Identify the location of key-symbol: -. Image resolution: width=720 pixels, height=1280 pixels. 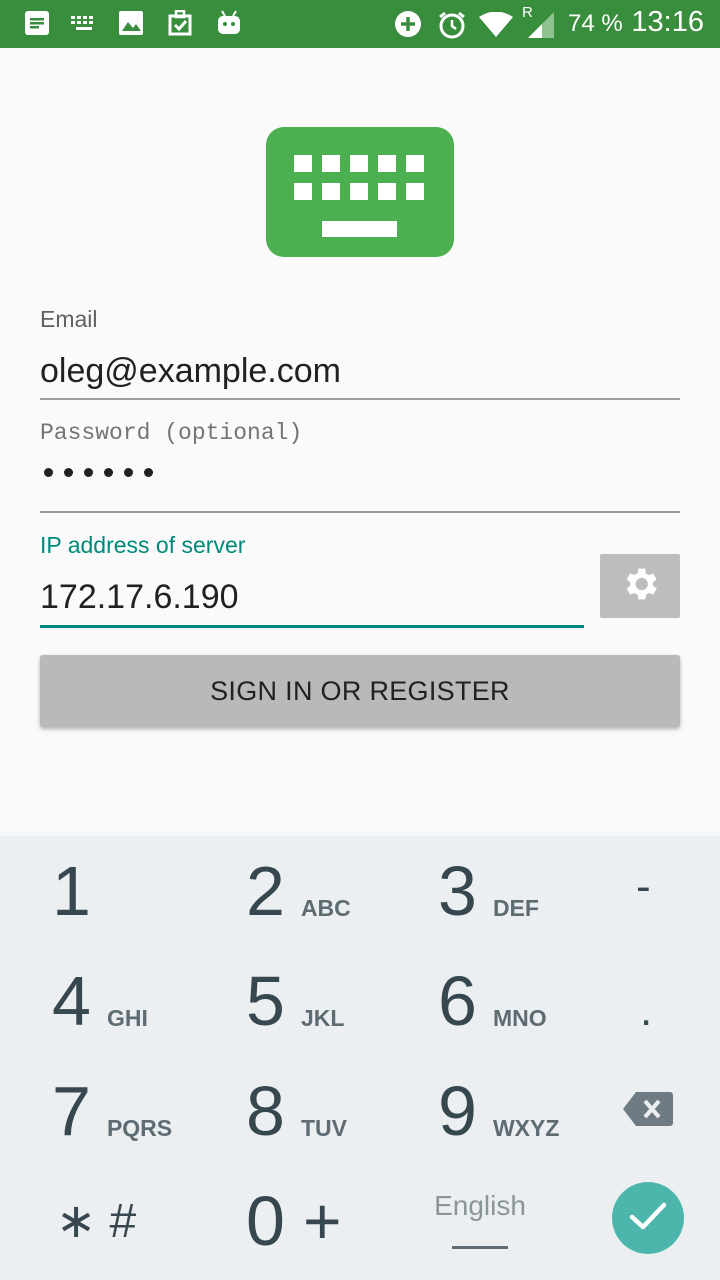
(643, 886).